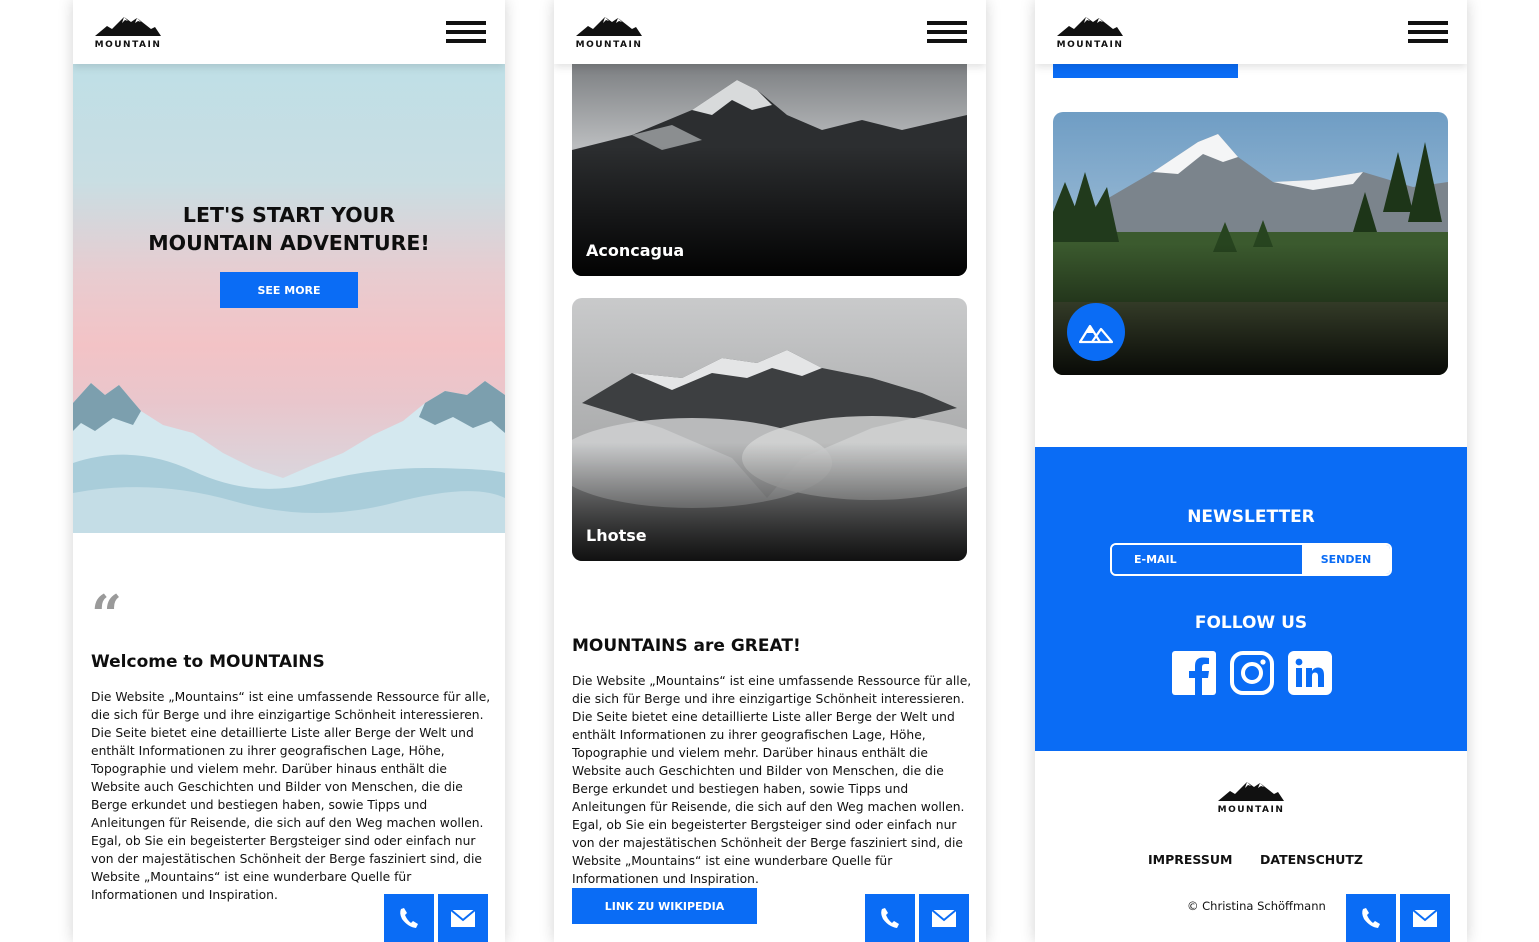  I want to click on send-button: SENDEN, so click(1346, 559).